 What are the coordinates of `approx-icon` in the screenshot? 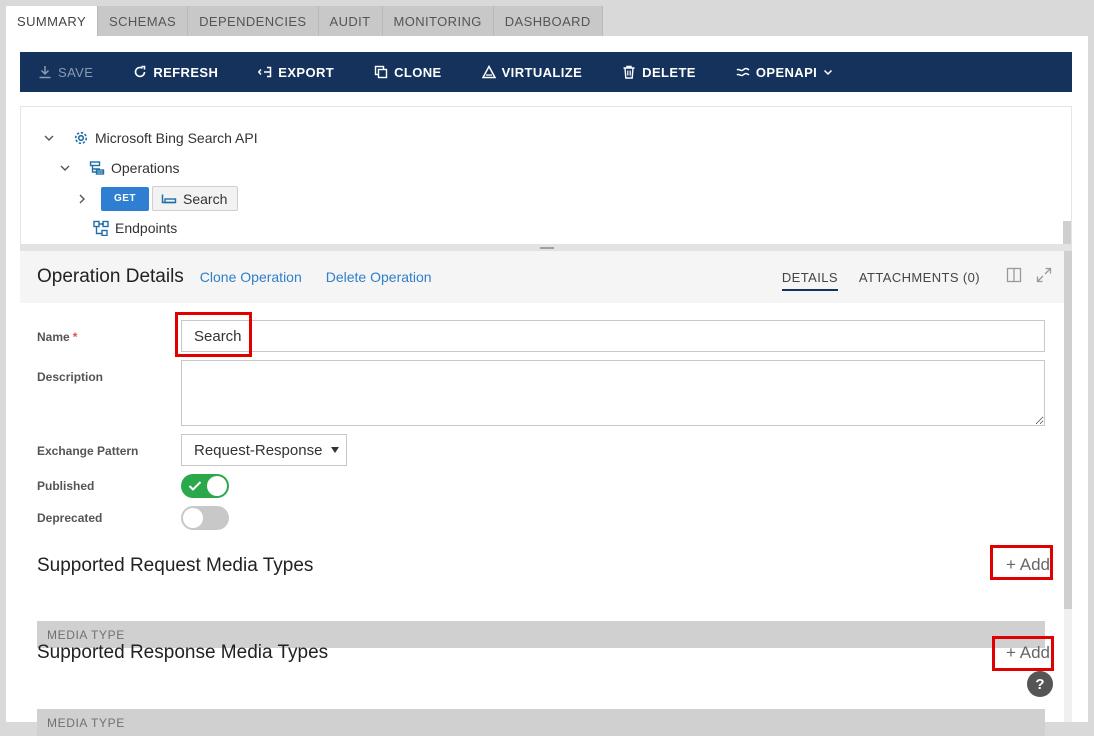 It's located at (743, 72).